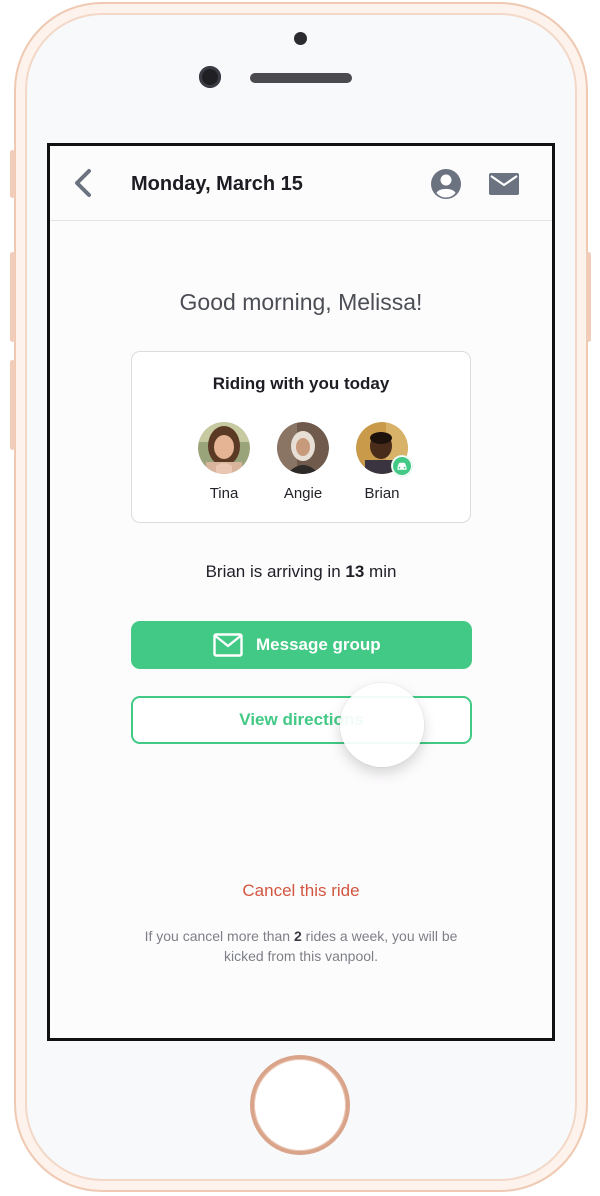 Image resolution: width=600 pixels, height=1196 pixels. Describe the element at coordinates (380, 571) in the screenshot. I see `arrival-suffix: min` at that location.